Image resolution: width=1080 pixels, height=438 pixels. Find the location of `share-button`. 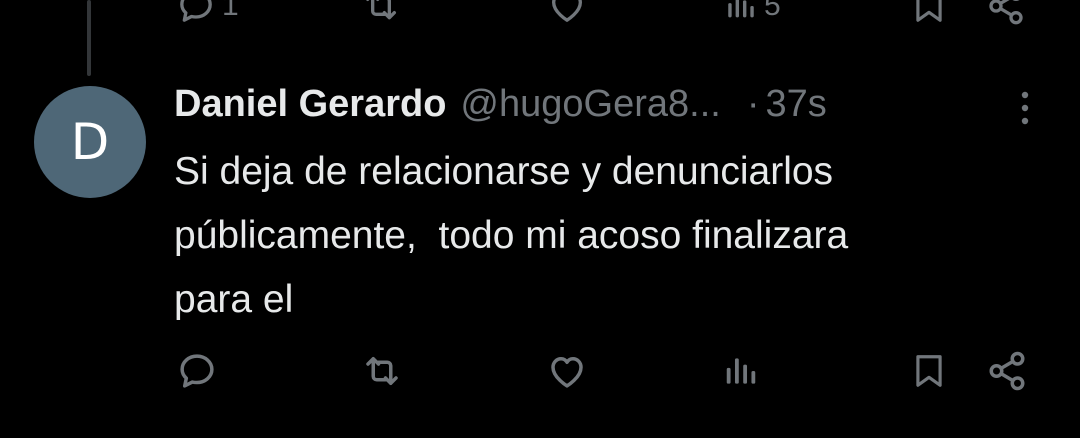

share-button is located at coordinates (1007, 371).